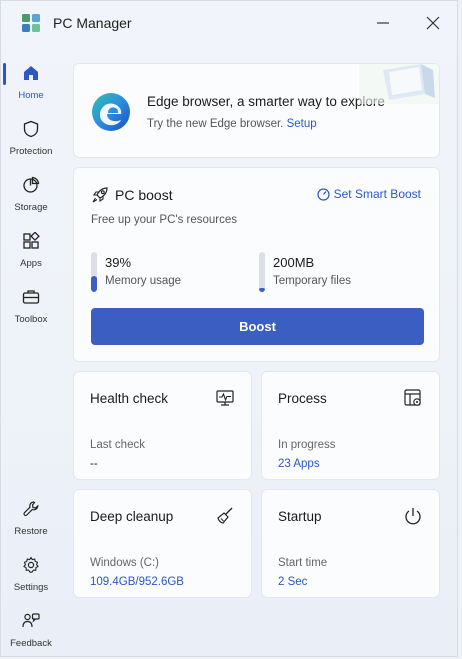 This screenshot has width=462, height=659. I want to click on toolbox-icon, so click(31, 297).